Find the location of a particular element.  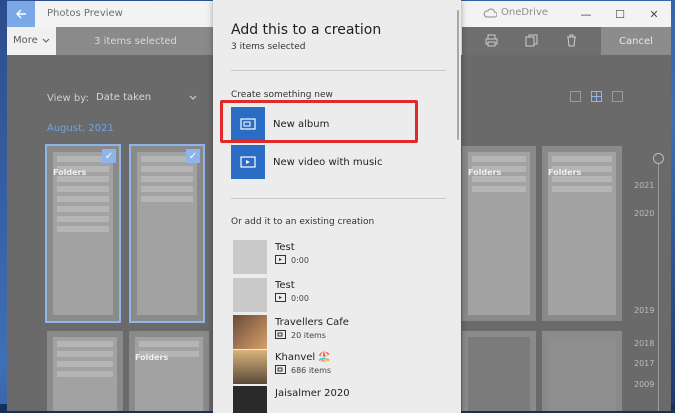

delete-icon is located at coordinates (571, 41).